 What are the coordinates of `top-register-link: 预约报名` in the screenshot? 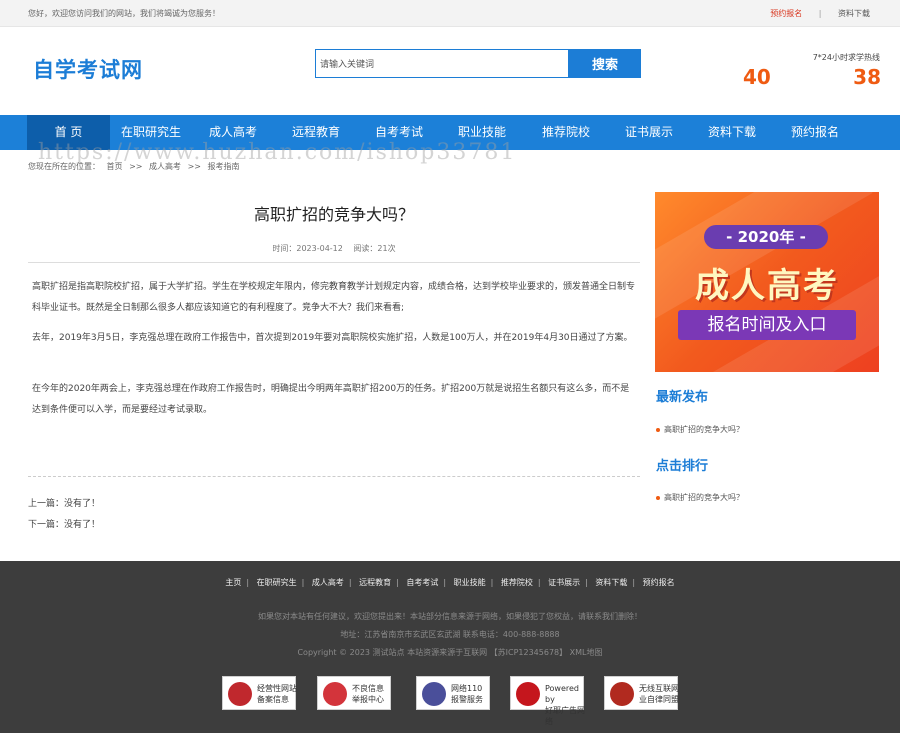 It's located at (786, 13).